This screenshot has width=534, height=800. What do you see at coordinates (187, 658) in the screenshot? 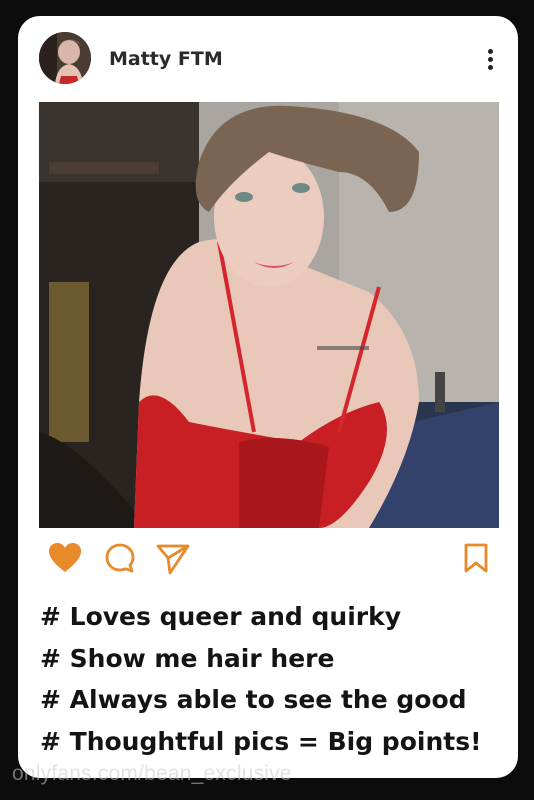
I see `caption-line: # Show me hair here` at bounding box center [187, 658].